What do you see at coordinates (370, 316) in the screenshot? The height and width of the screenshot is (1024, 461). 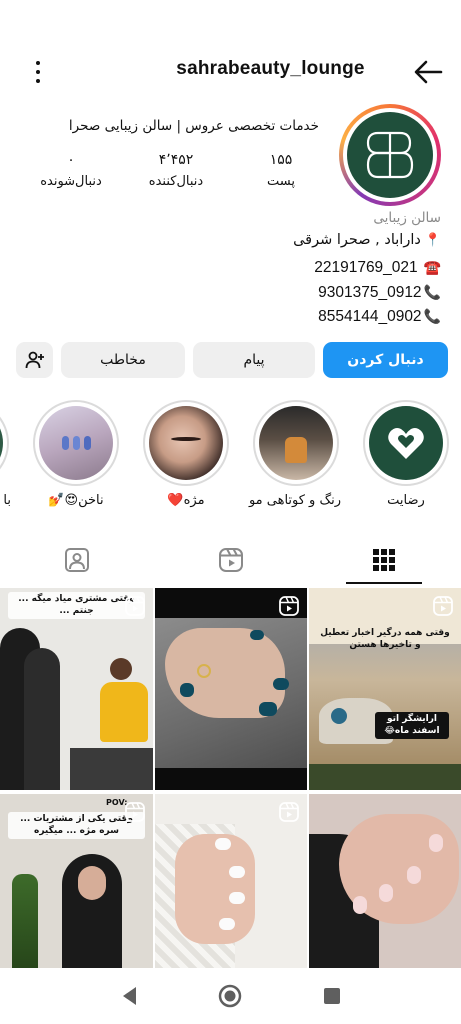 I see `phone-number: 8554144_0902` at bounding box center [370, 316].